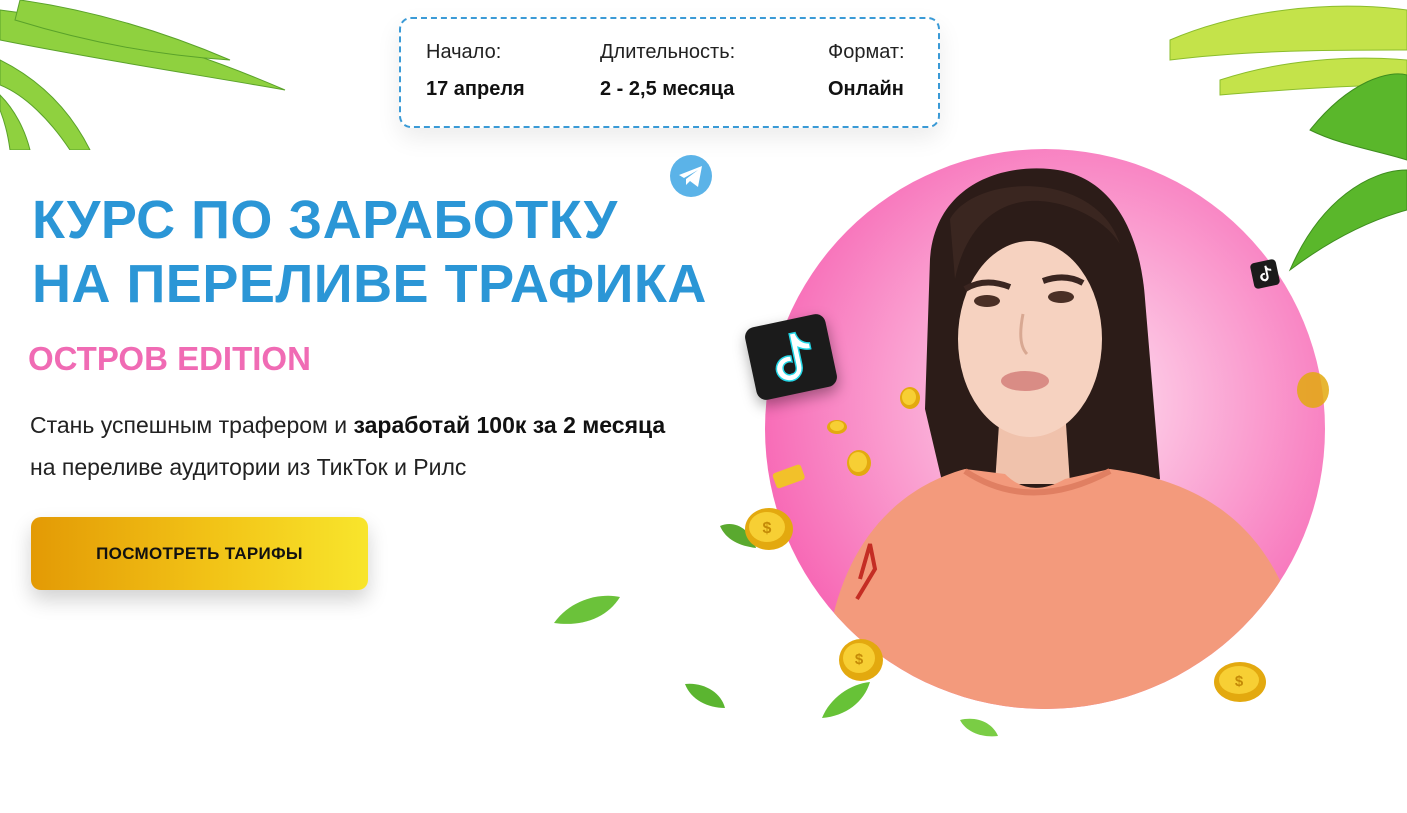  I want to click on title-line-1: КУРС ПО ЗАРАБОТКУ, so click(325, 220).